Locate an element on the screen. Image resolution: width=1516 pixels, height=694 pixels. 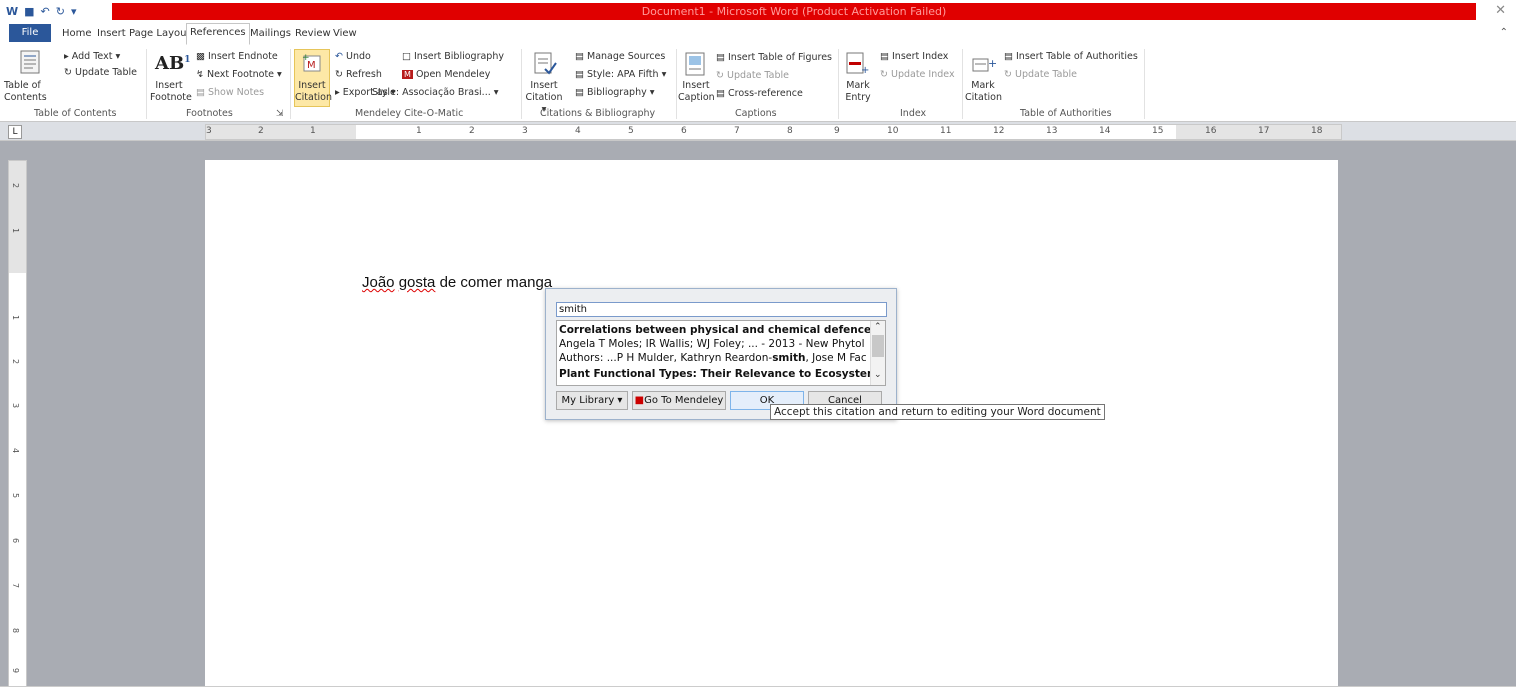
ribbon-minimize-icon: ⌃ is located at coordinates (1504, 32).